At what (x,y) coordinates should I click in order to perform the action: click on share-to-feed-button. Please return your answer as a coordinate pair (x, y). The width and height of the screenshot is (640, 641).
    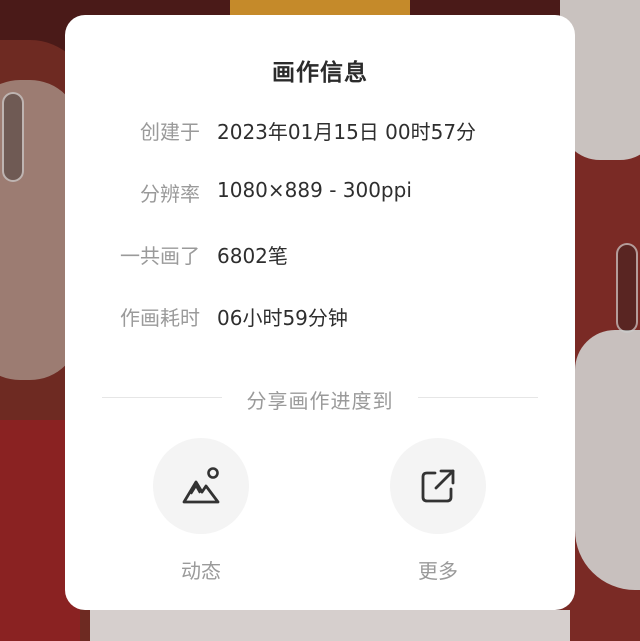
    Looking at the image, I should click on (201, 486).